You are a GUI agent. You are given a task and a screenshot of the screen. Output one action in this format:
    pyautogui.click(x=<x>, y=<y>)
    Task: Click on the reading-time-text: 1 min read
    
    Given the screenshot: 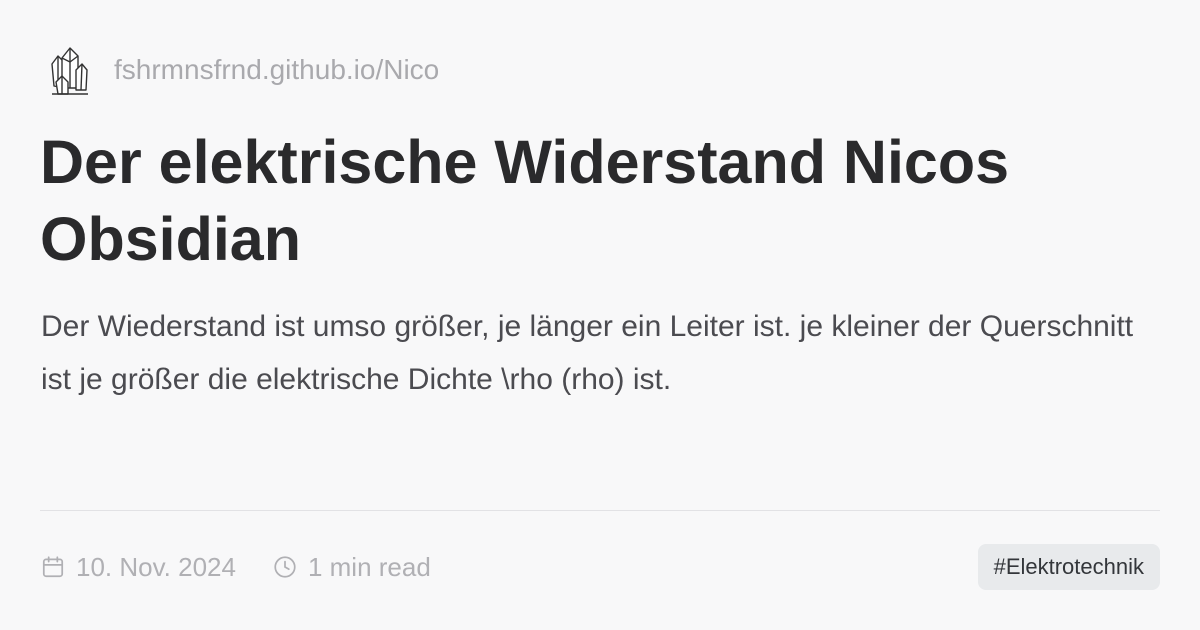 What is the action you would take?
    pyautogui.click(x=369, y=566)
    